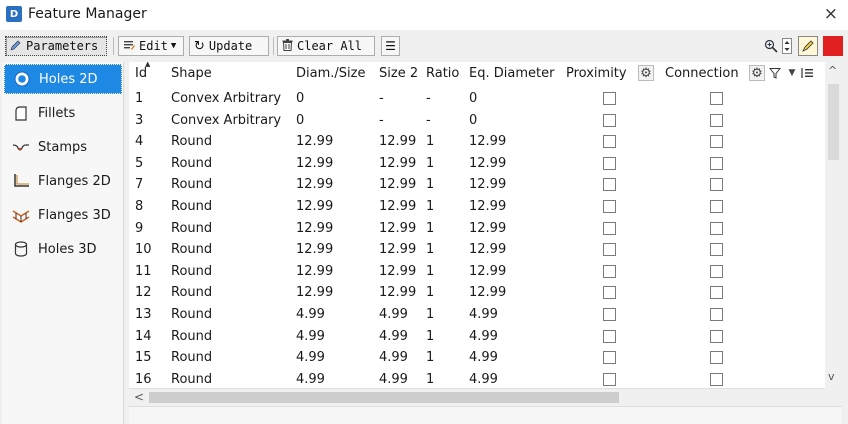 This screenshot has width=848, height=424. I want to click on color-swatch, so click(833, 46).